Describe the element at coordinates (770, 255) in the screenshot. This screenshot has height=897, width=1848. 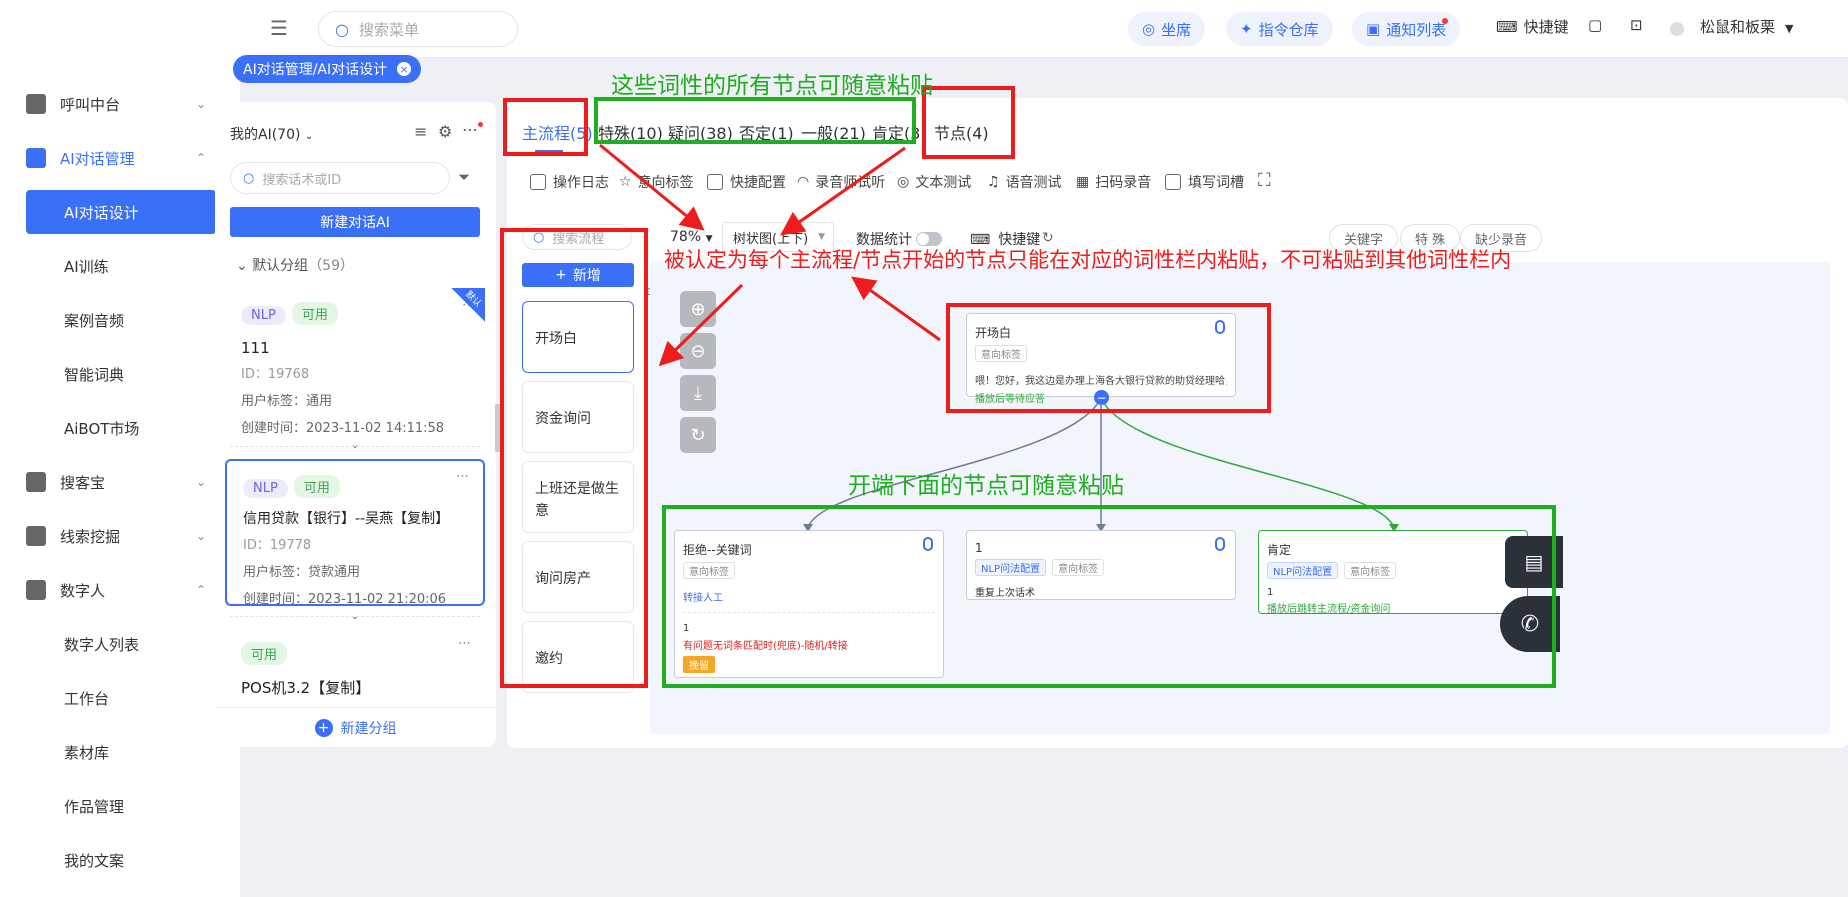
I see `annotation-arrows` at that location.